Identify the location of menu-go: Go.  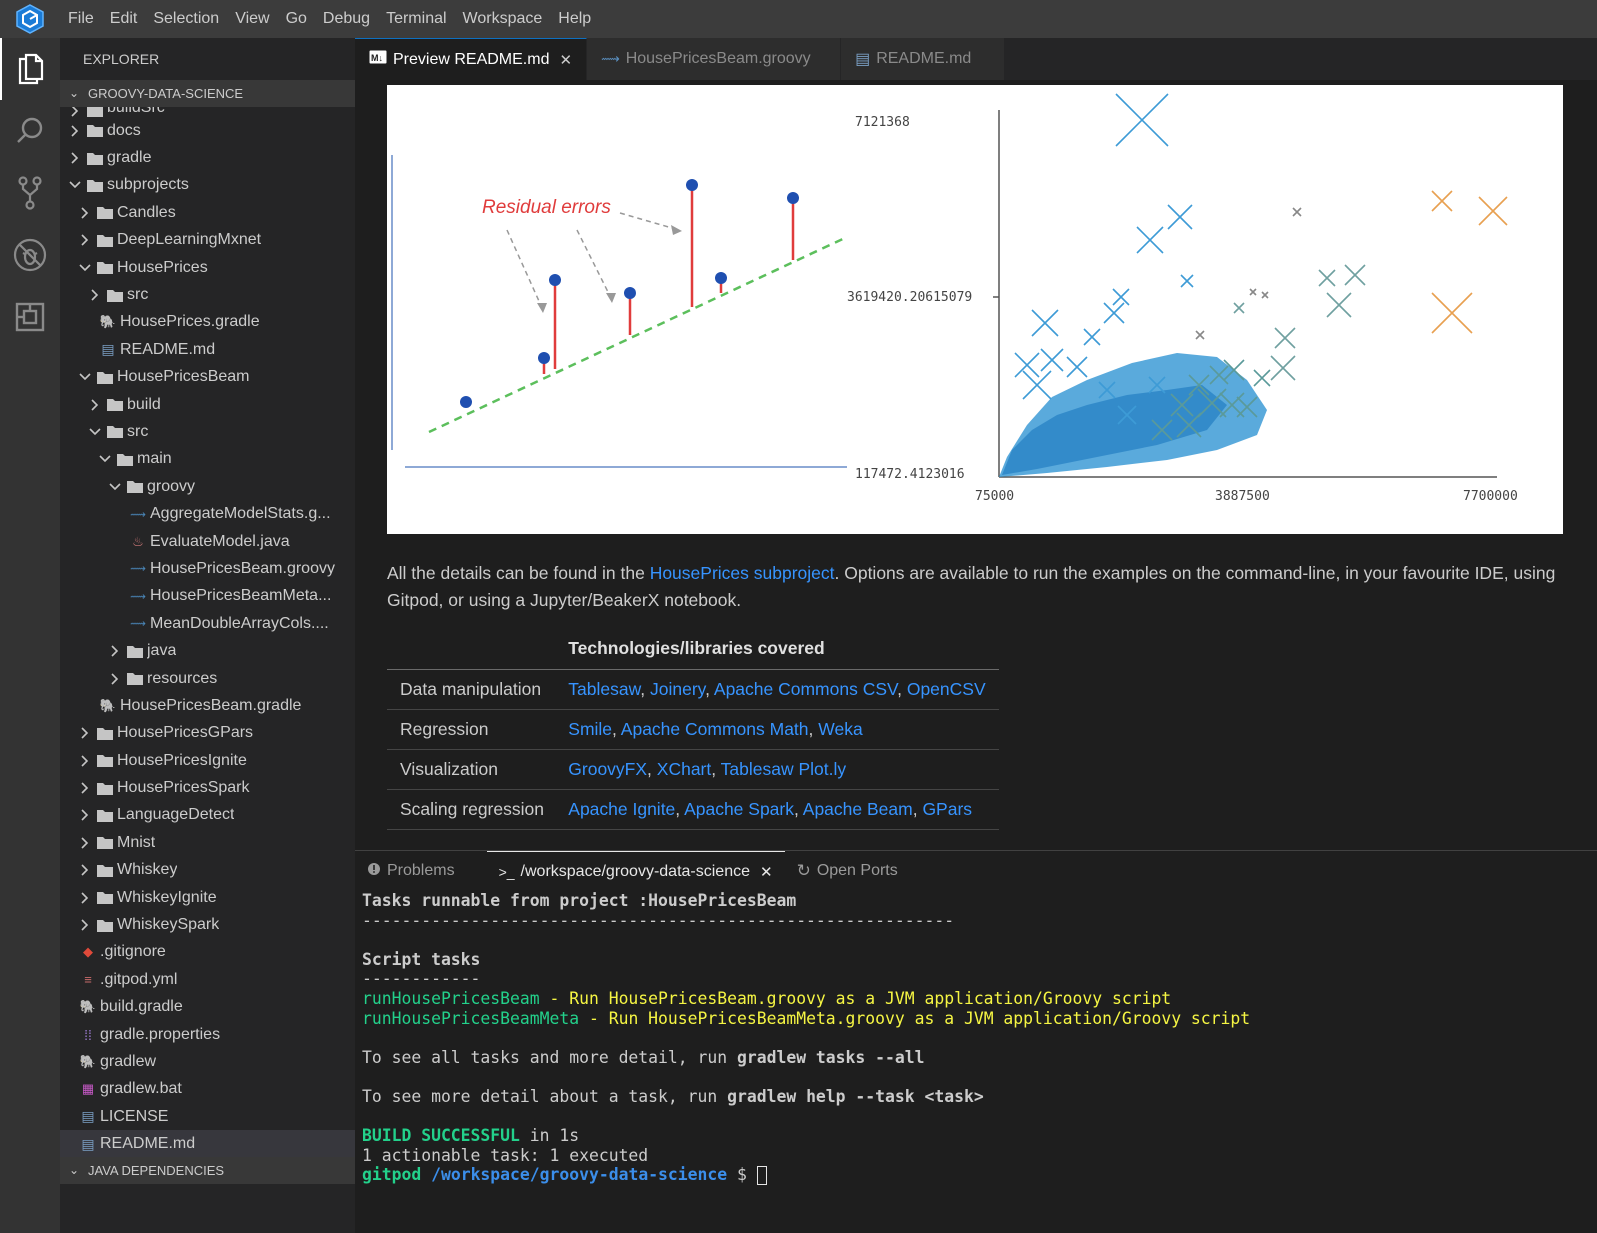
(296, 19).